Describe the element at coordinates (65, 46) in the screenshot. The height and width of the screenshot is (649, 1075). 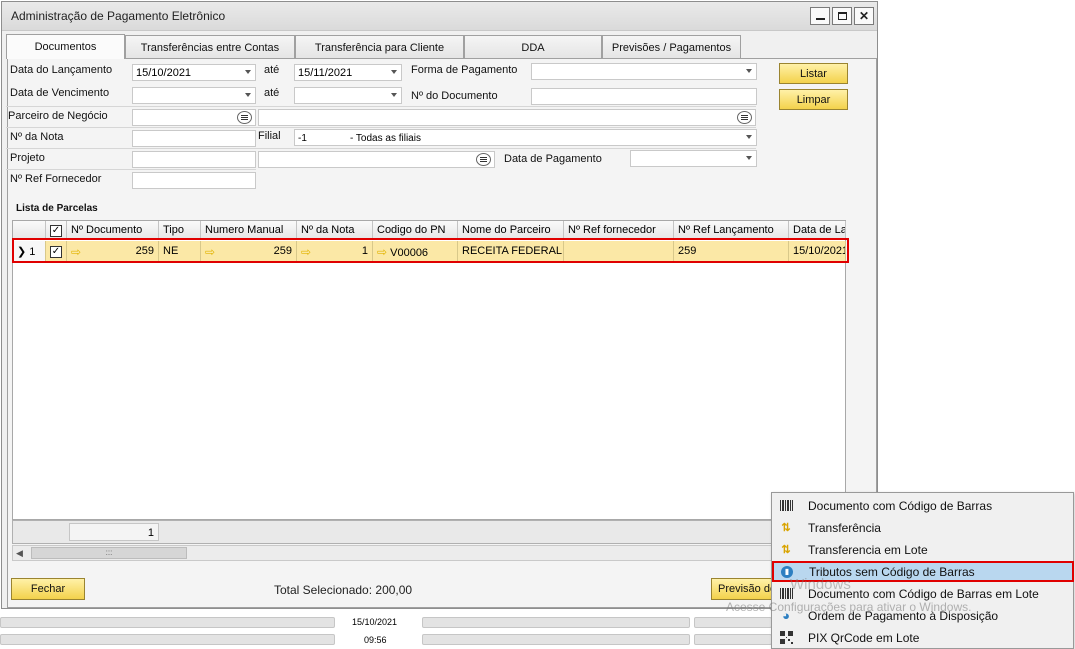
I see `tab-documentos: Documentos` at that location.